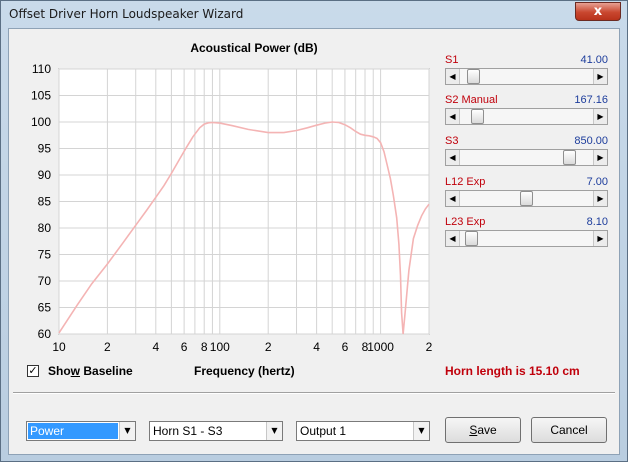  I want to click on measure-dropdown: Power ▼, so click(81, 431).